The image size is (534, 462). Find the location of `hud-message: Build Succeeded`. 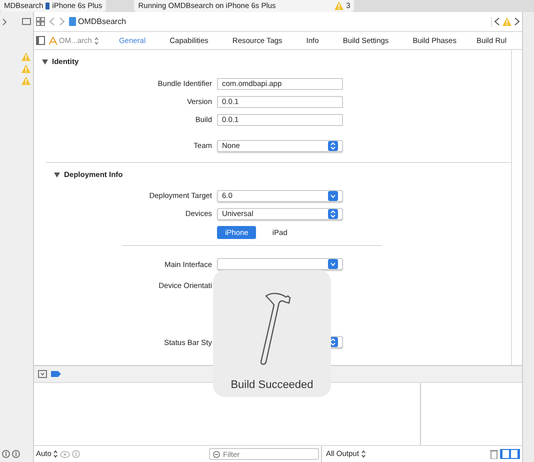

hud-message: Build Succeeded is located at coordinates (272, 385).